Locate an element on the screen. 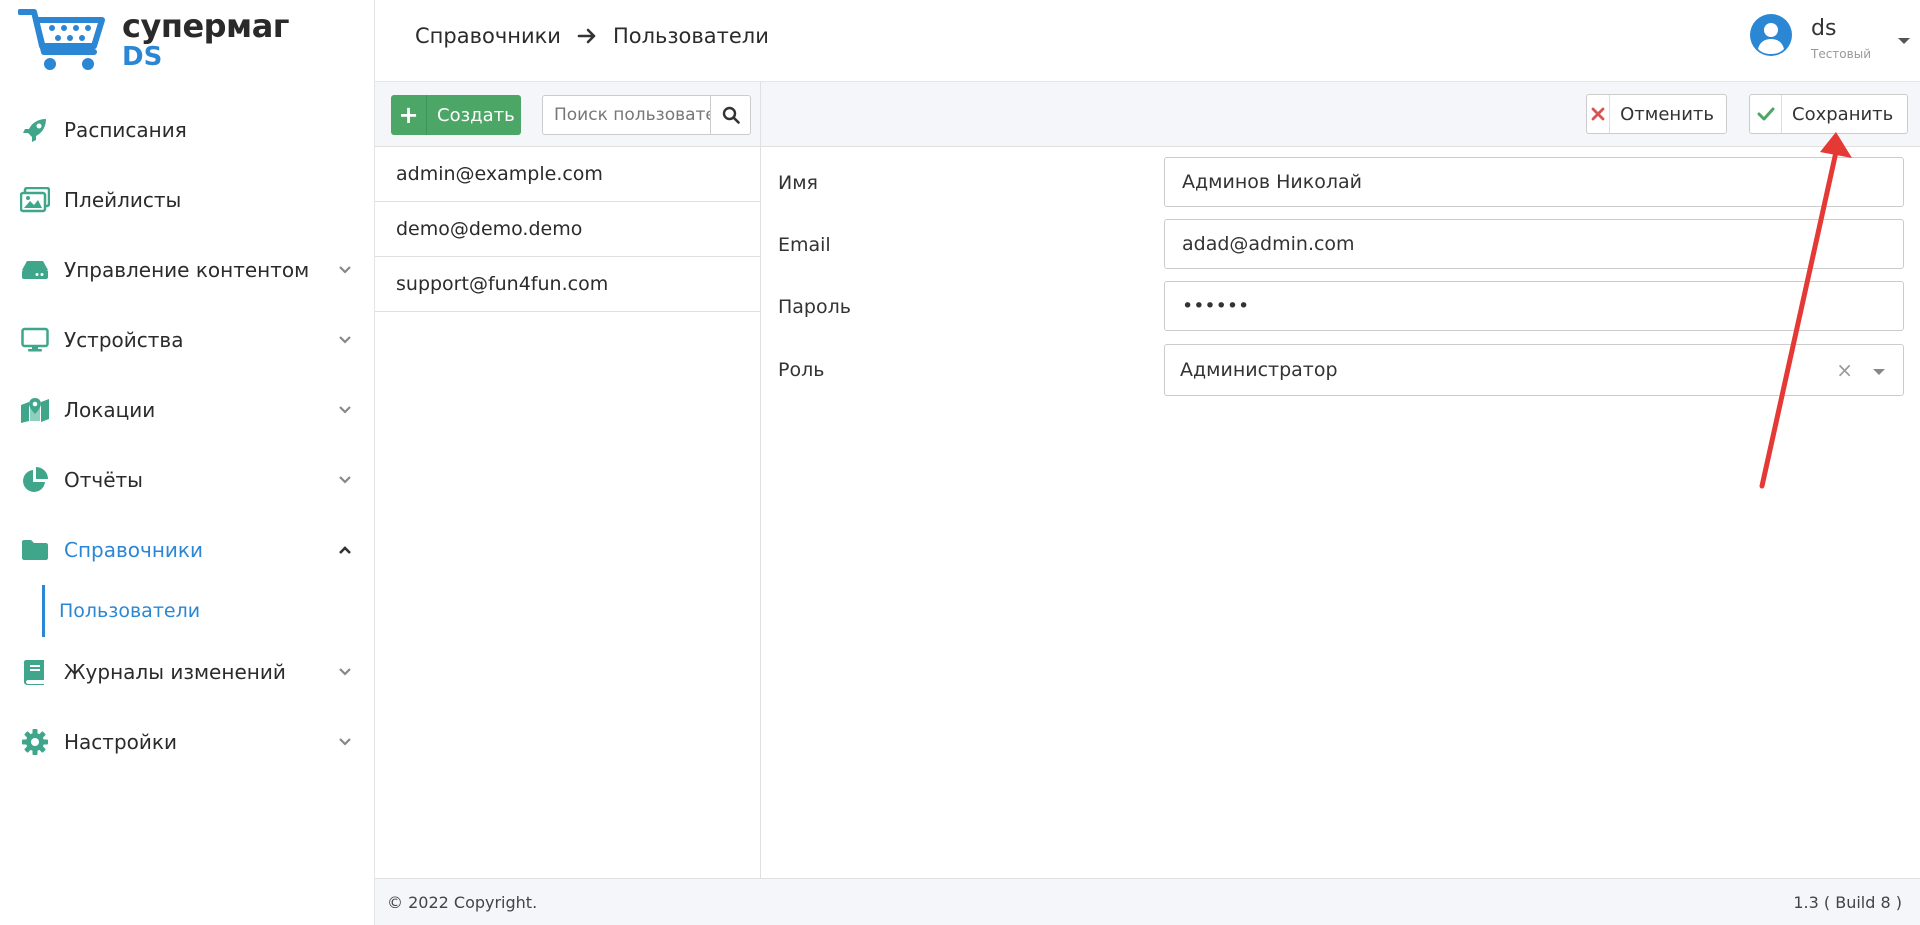 The height and width of the screenshot is (925, 1920). sidebar-item-settings: Настройки is located at coordinates (187, 742).